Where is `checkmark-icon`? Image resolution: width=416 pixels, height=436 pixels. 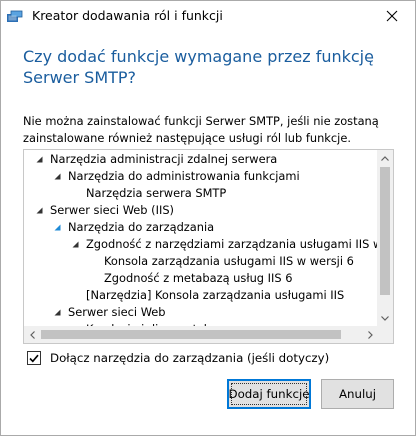 checkmark-icon is located at coordinates (34, 358).